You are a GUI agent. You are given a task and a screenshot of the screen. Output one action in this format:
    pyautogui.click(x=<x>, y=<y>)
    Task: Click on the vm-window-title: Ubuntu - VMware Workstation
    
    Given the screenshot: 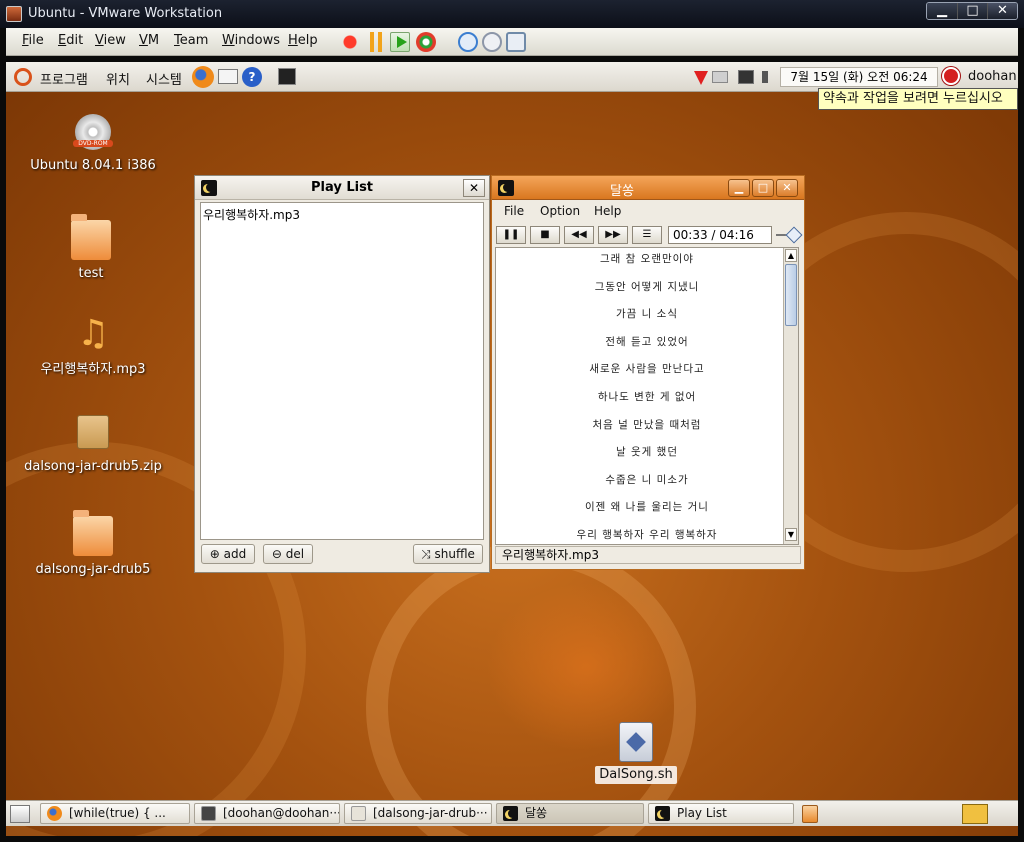 What is the action you would take?
    pyautogui.click(x=125, y=13)
    